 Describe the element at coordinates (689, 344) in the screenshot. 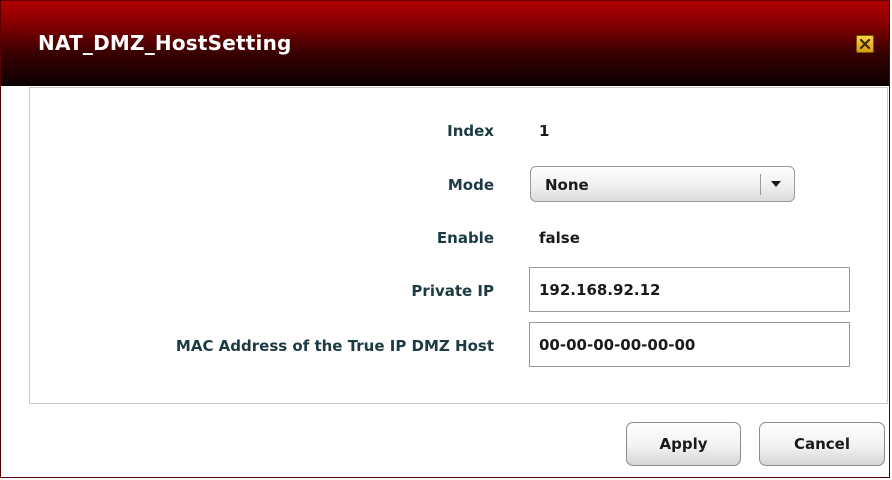

I see `mac-address-input` at that location.